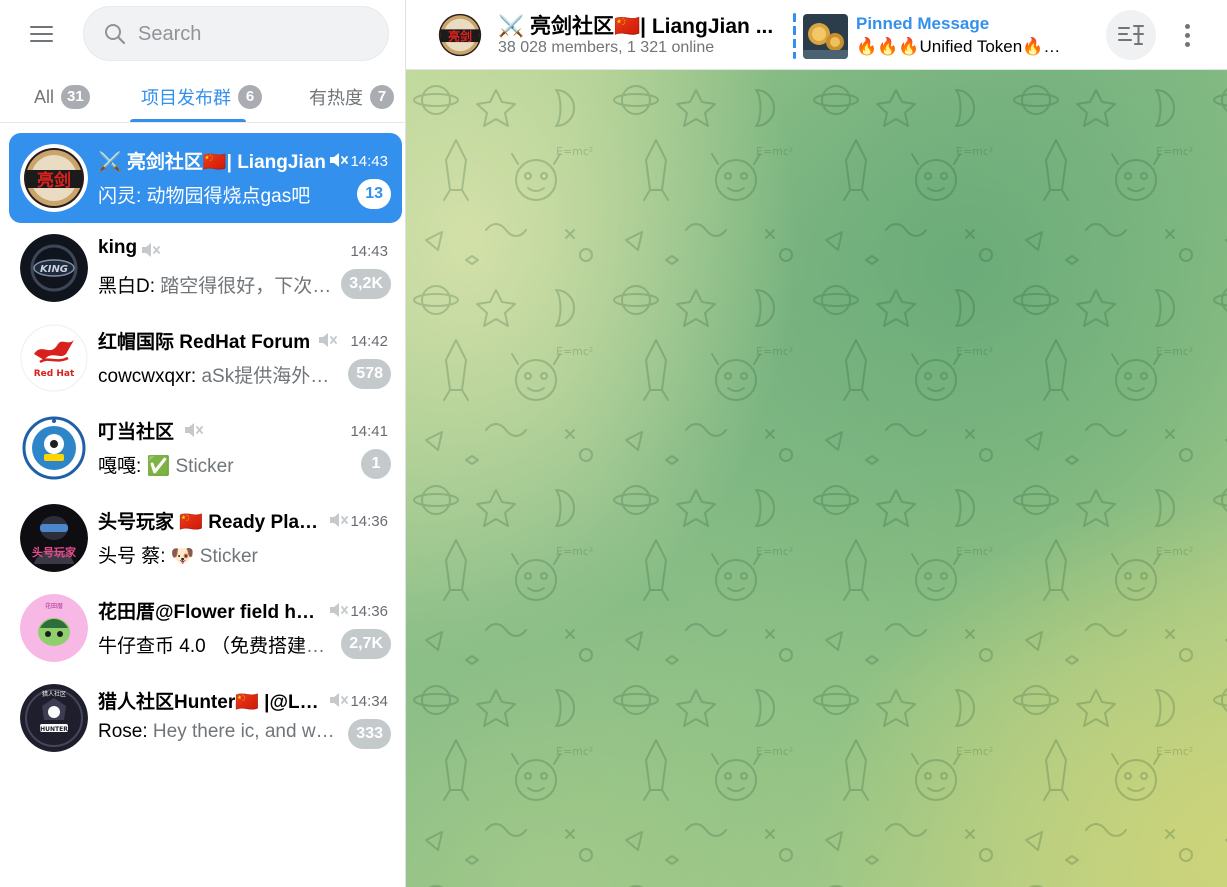 This screenshot has width=1227, height=887. I want to click on svg-text: 花田厝, so click(54, 606).